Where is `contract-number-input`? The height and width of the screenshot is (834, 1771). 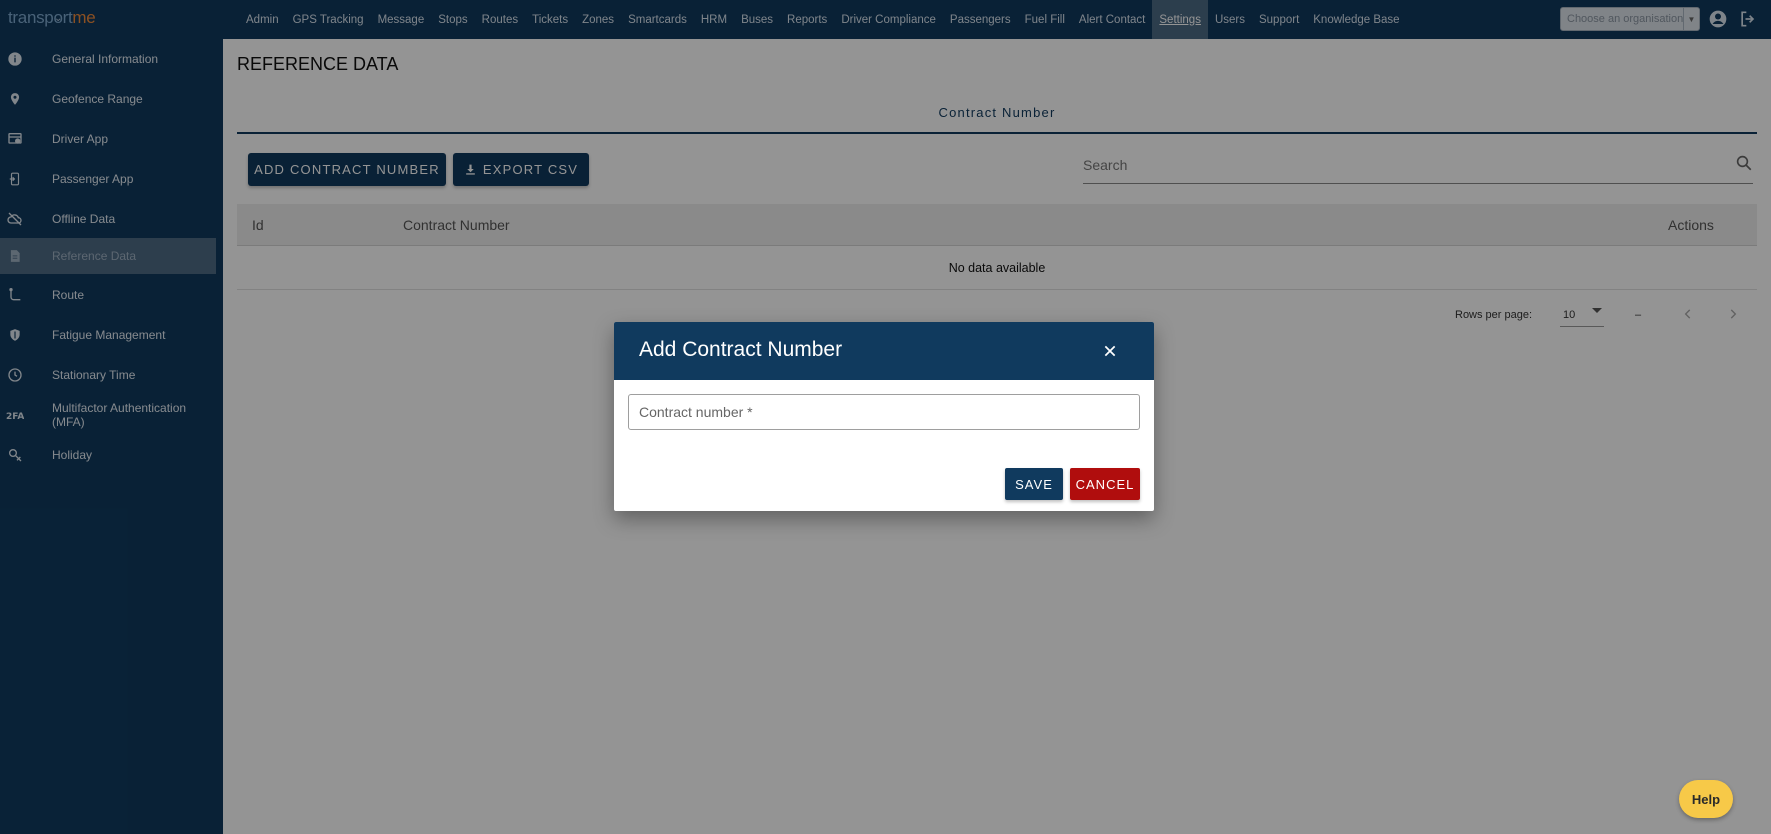
contract-number-input is located at coordinates (884, 412).